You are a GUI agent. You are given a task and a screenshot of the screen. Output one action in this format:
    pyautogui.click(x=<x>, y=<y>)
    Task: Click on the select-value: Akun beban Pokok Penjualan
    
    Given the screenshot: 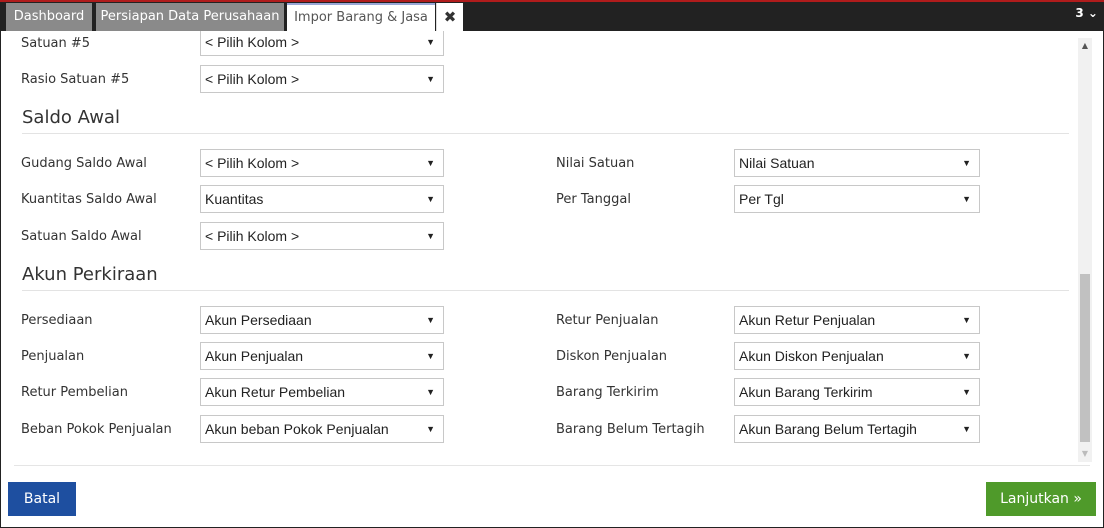 What is the action you would take?
    pyautogui.click(x=297, y=429)
    